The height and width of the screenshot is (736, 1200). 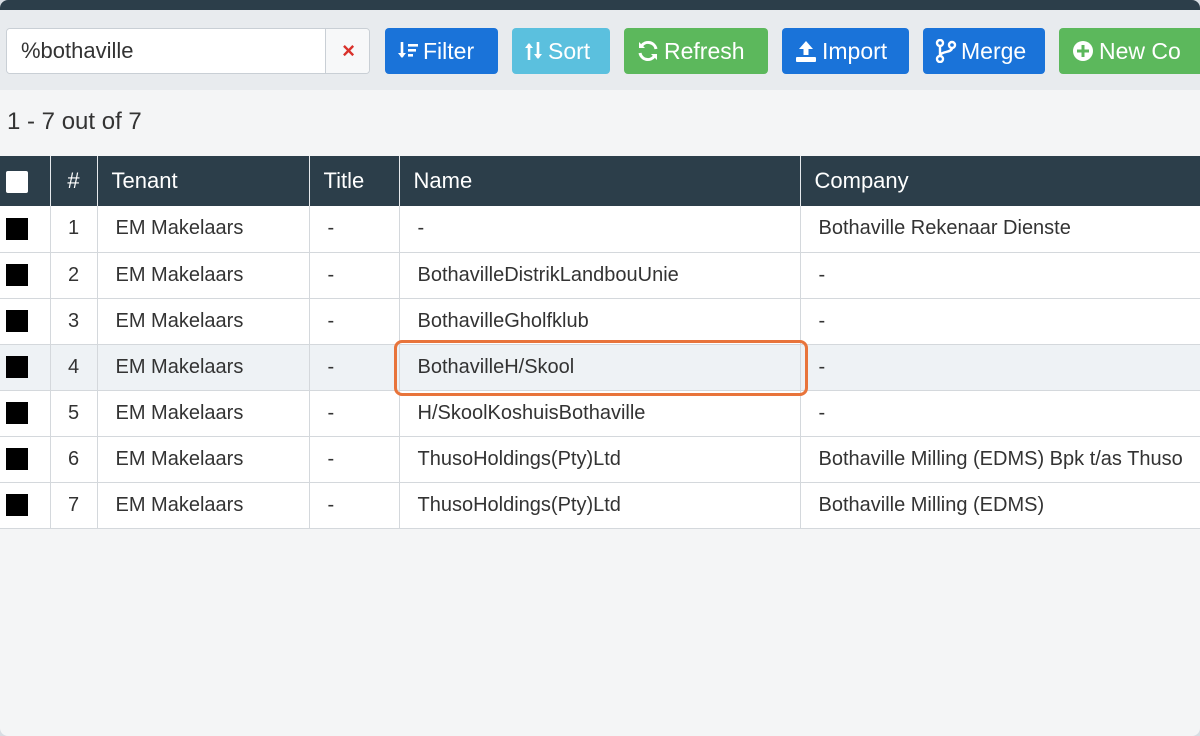 What do you see at coordinates (1083, 51) in the screenshot?
I see `plus-circle-icon` at bounding box center [1083, 51].